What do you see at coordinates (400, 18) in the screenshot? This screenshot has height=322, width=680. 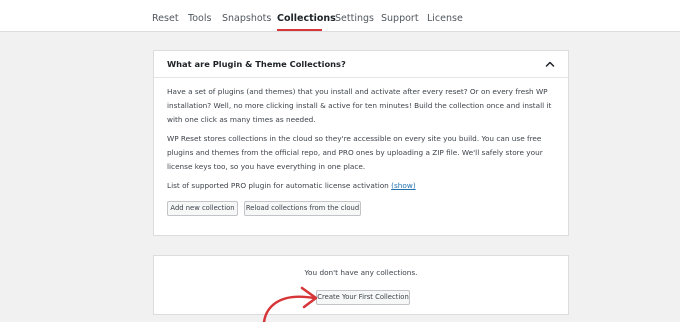 I see `tab-support: Support` at bounding box center [400, 18].